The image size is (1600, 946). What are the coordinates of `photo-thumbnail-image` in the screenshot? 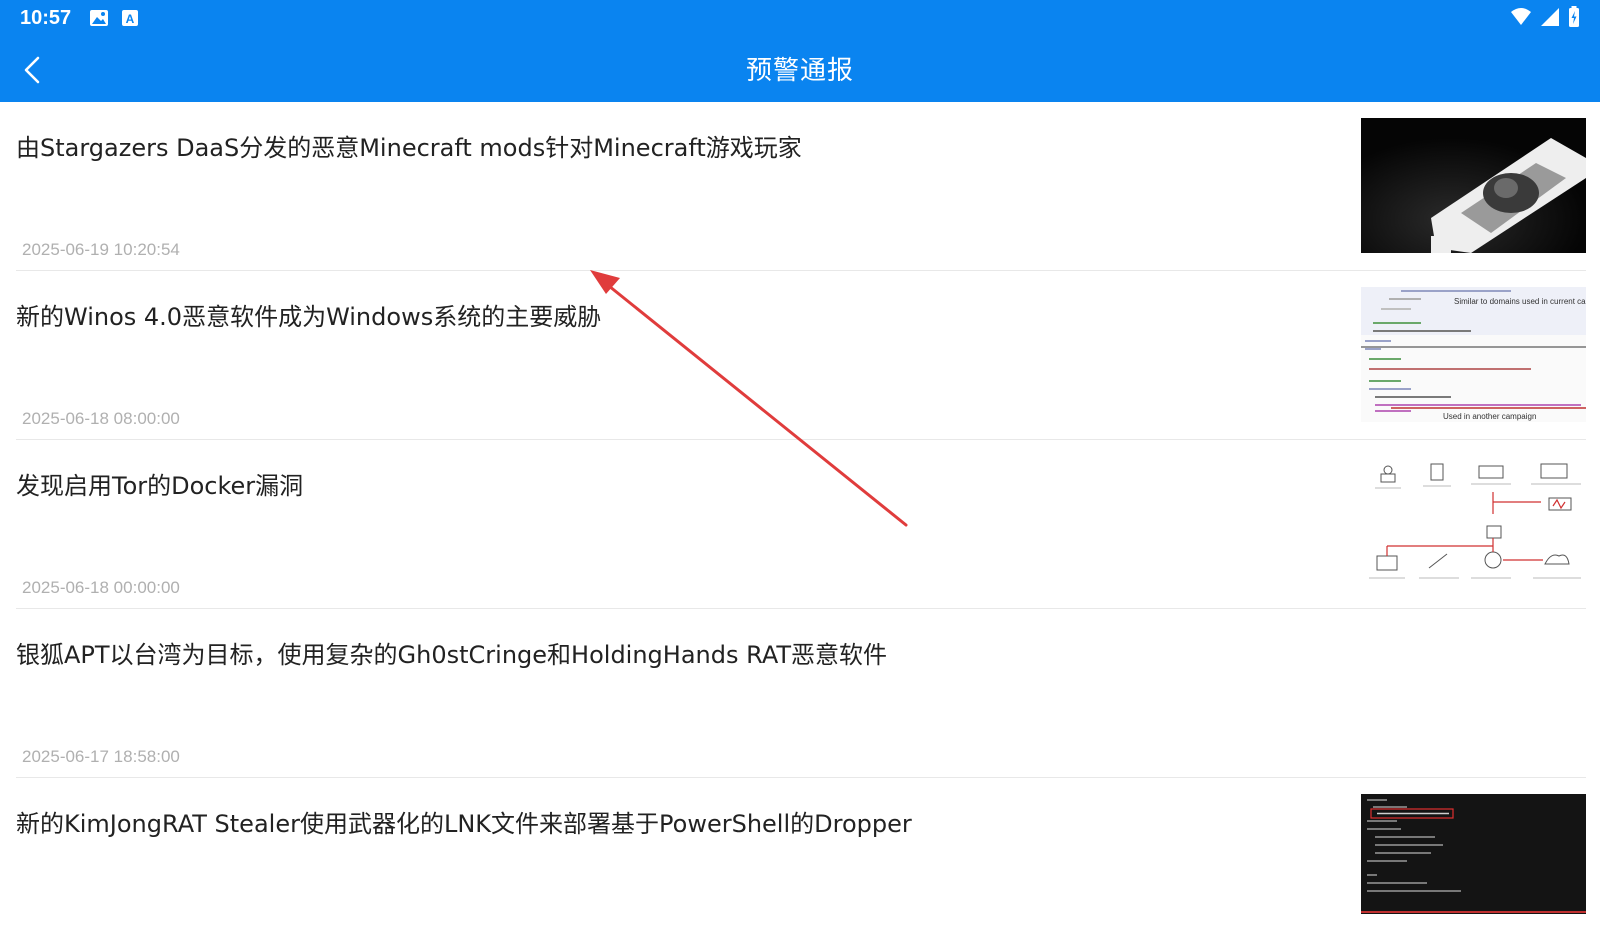 It's located at (1473, 185).